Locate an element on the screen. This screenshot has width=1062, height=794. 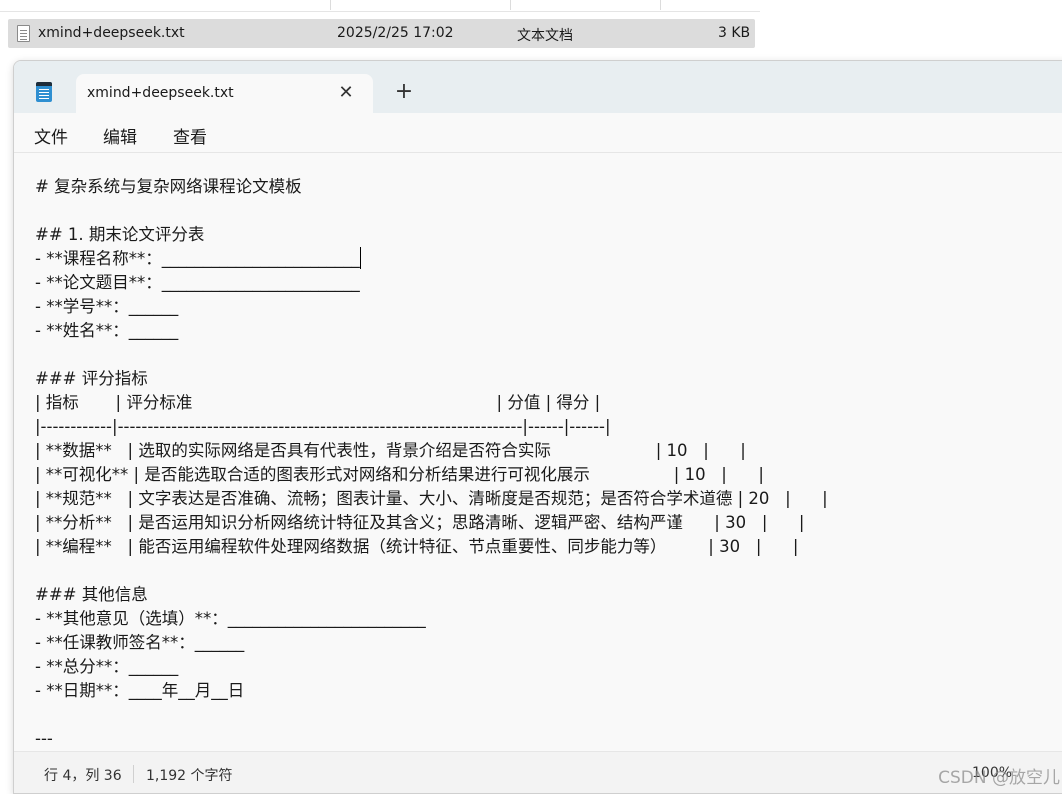
menu-view: 查看 is located at coordinates (190, 135).